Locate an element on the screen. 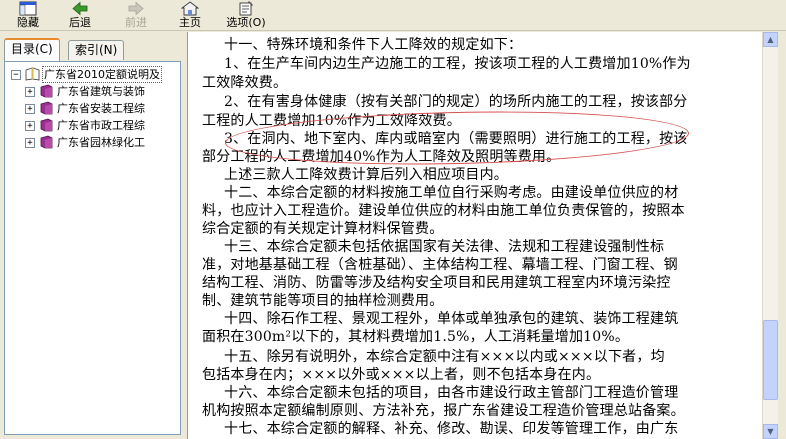 The height and width of the screenshot is (439, 786). tree-item-label: 广东省建筑与装饰 is located at coordinates (101, 91).